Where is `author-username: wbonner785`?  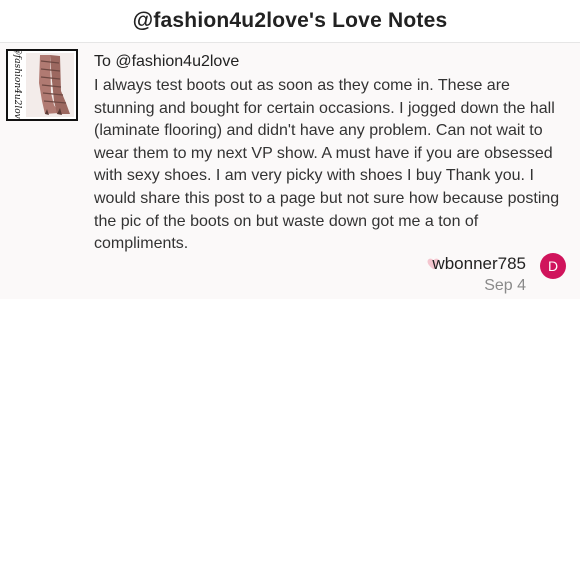 author-username: wbonner785 is located at coordinates (479, 264).